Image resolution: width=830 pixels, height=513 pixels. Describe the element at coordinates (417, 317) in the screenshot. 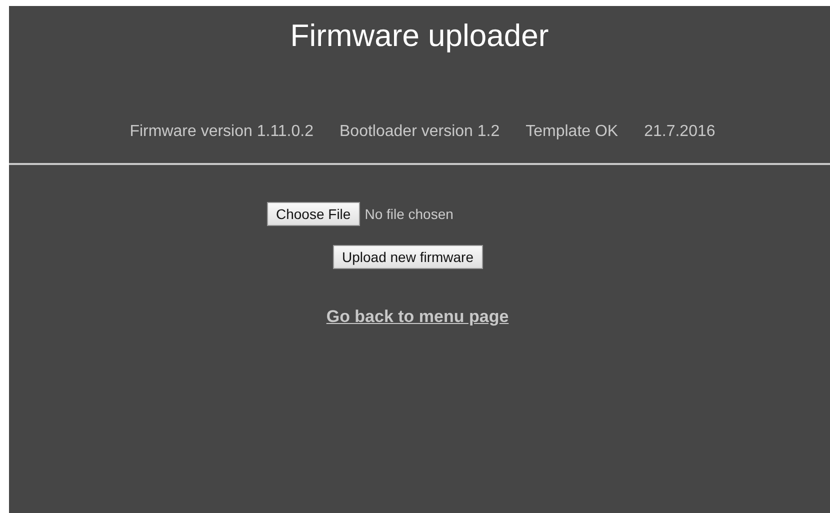

I see `back-link: Go back to menu page` at that location.